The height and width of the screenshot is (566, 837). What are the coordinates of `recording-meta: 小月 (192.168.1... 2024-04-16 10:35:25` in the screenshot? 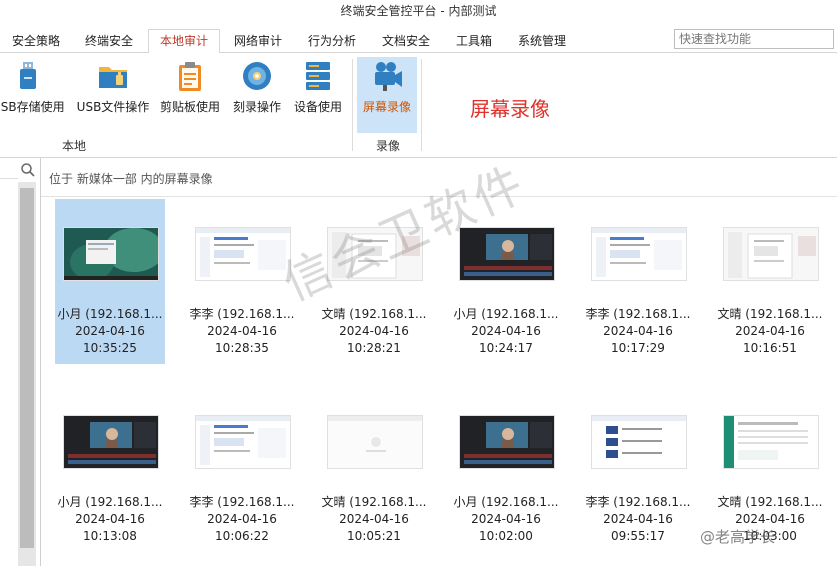 It's located at (110, 331).